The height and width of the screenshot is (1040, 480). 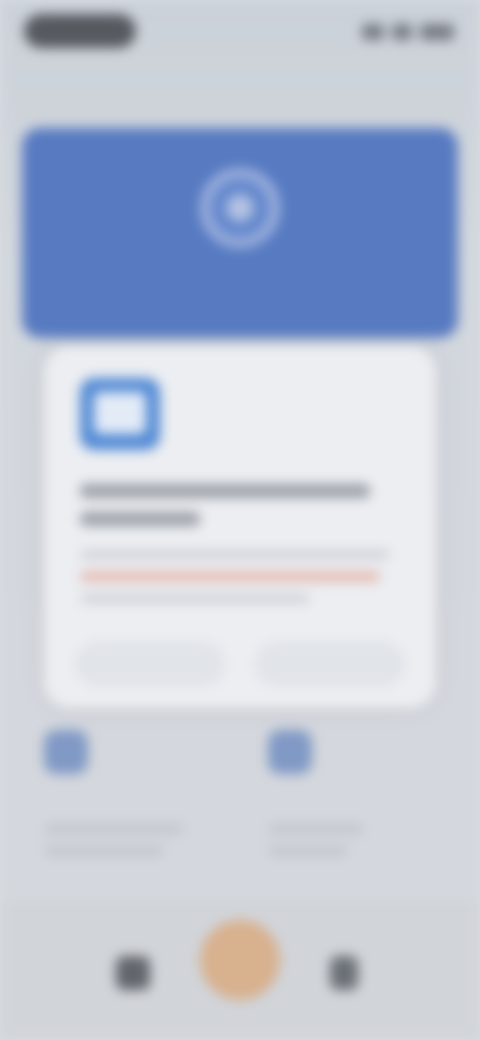 What do you see at coordinates (150, 664) in the screenshot?
I see `secondary-button` at bounding box center [150, 664].